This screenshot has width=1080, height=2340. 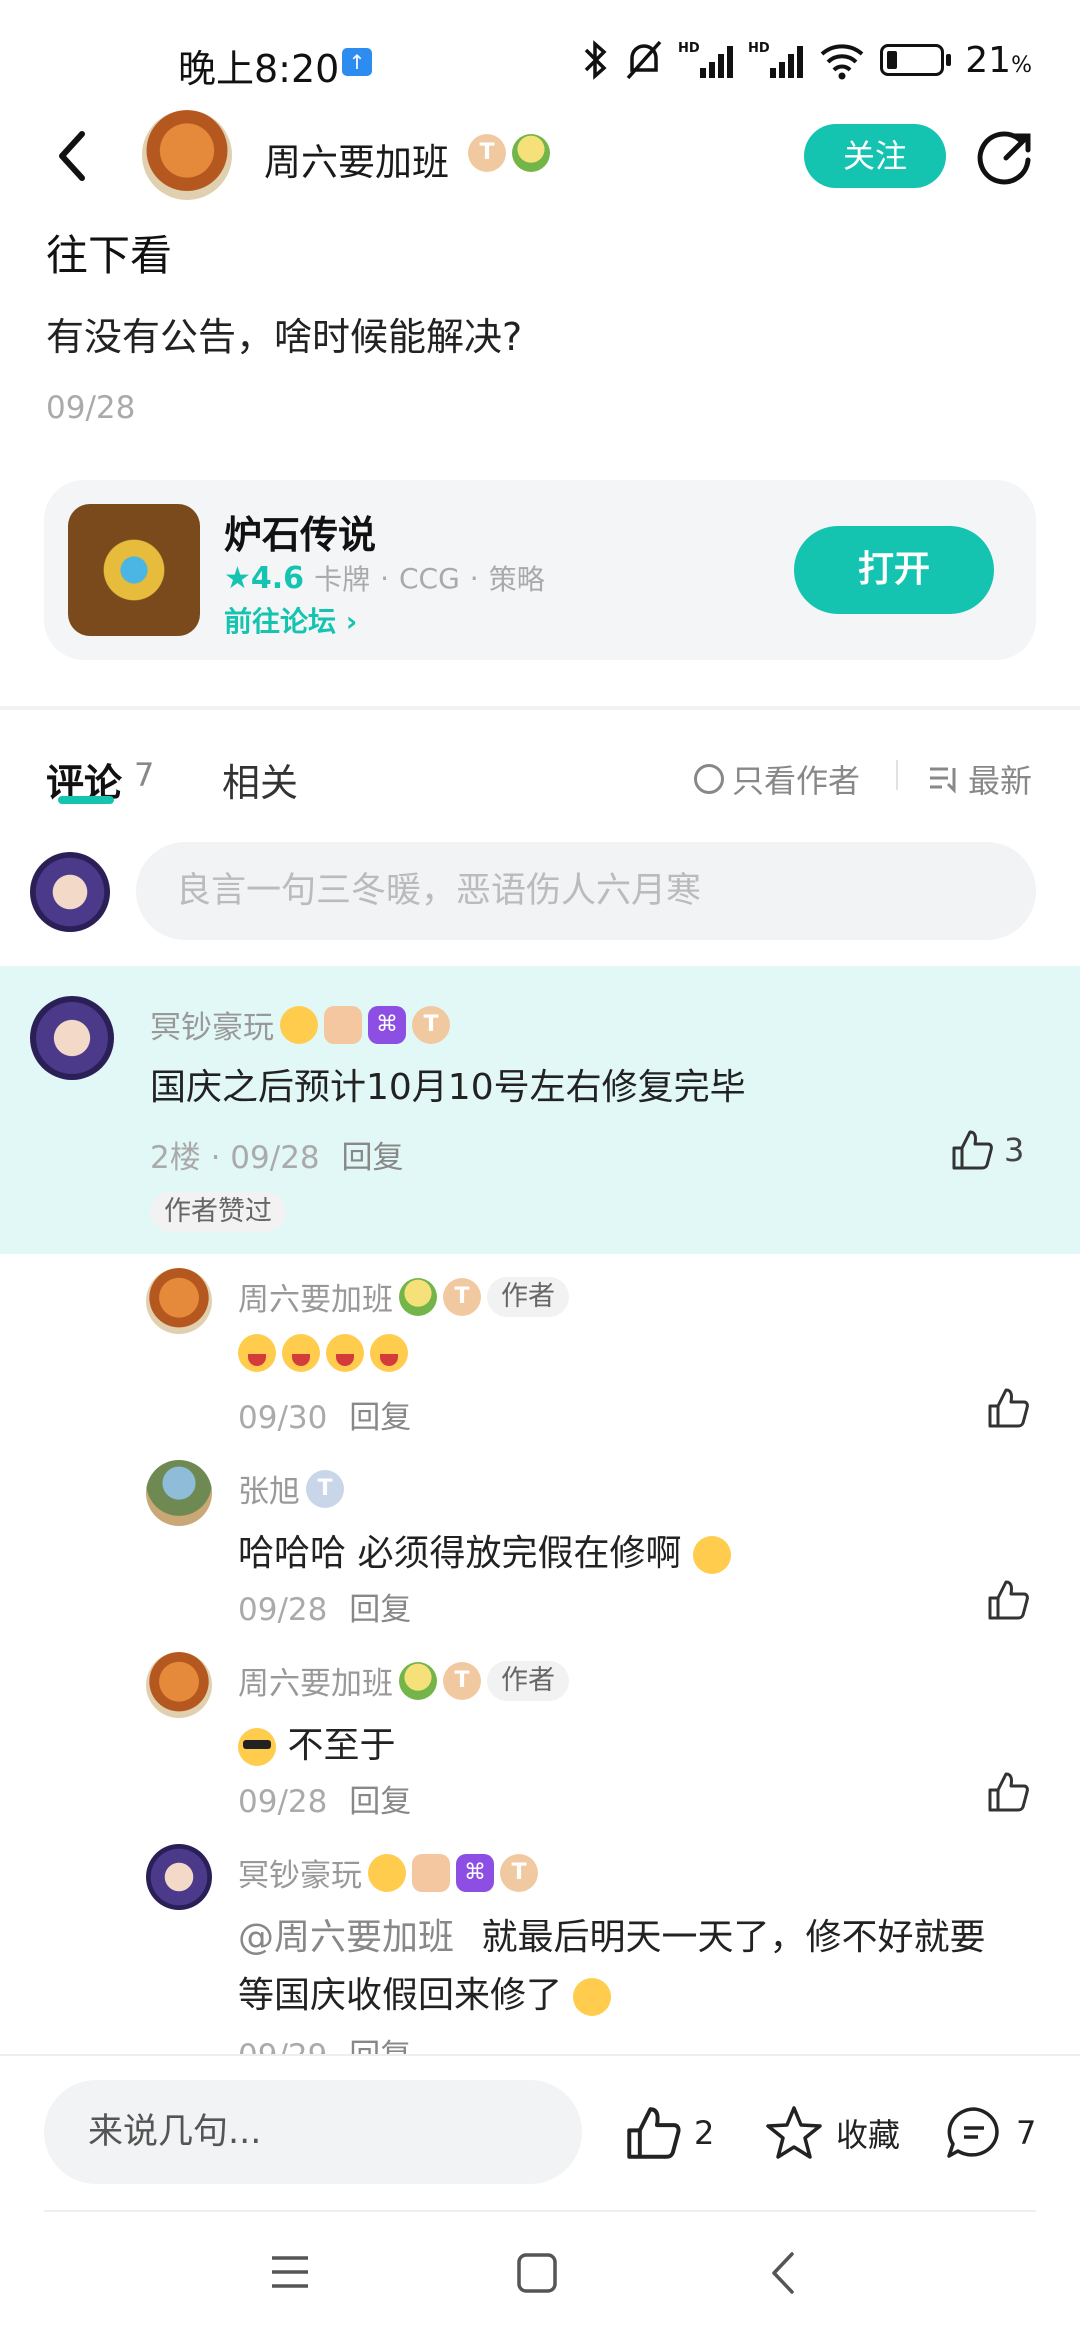 What do you see at coordinates (894, 570) in the screenshot?
I see `open-app-button: 打开` at bounding box center [894, 570].